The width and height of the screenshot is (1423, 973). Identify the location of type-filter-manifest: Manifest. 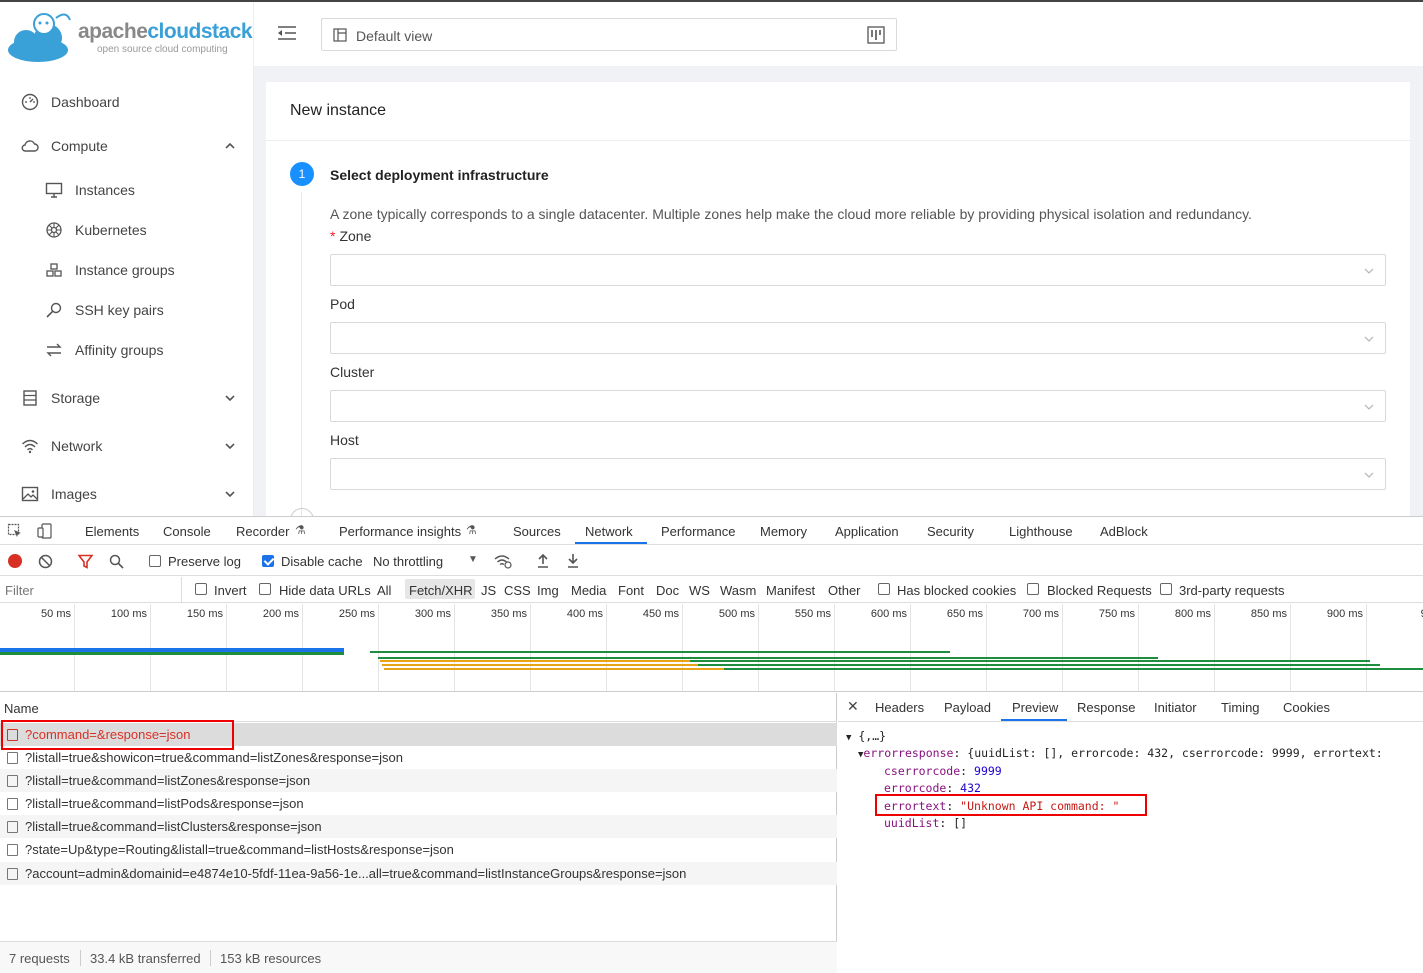
(790, 590).